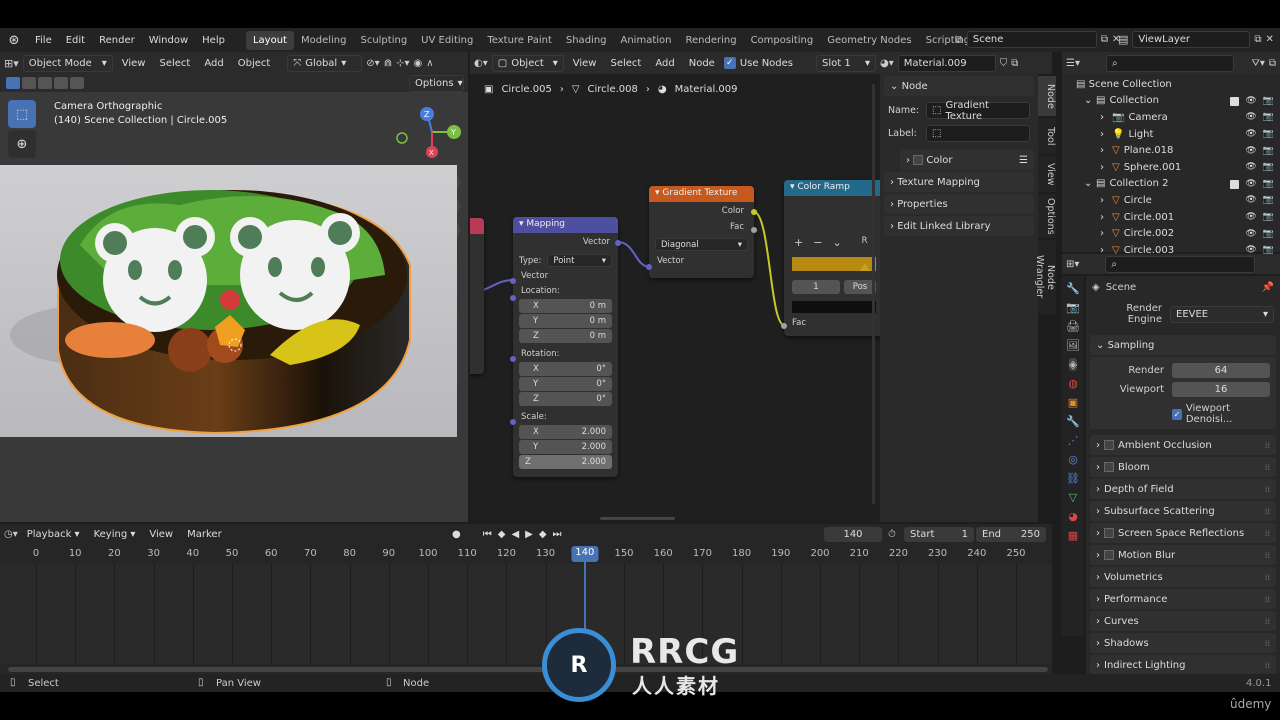 This screenshot has width=1280, height=720. I want to click on color-ramp-bar, so click(834, 264).